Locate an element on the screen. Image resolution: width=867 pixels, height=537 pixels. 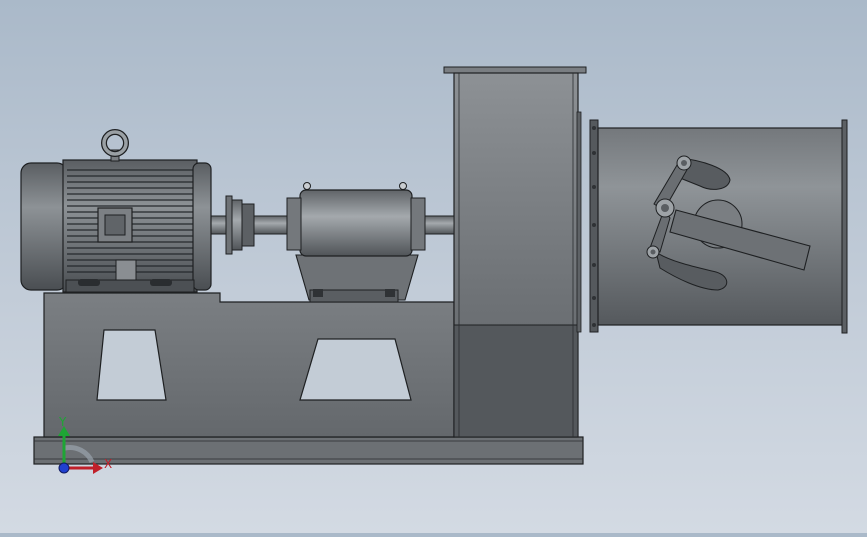
y-axis-label: Y is located at coordinates (62, 422).